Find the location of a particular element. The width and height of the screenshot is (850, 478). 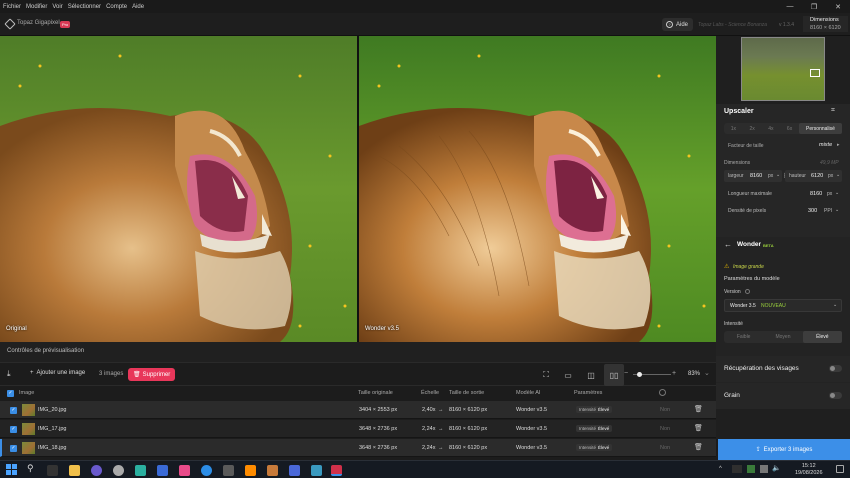

restore-icon: ❐ is located at coordinates (814, 6).